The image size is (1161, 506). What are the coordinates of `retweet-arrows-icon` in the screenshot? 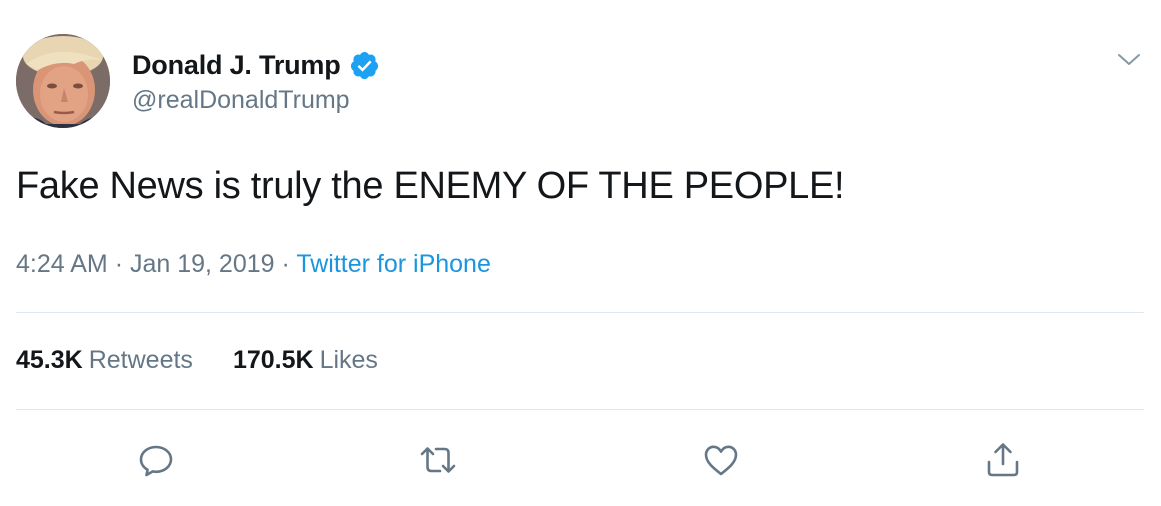 It's located at (438, 460).